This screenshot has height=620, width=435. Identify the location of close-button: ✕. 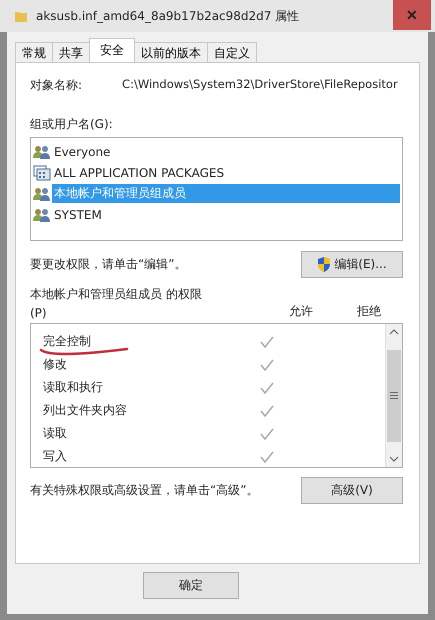
(412, 15).